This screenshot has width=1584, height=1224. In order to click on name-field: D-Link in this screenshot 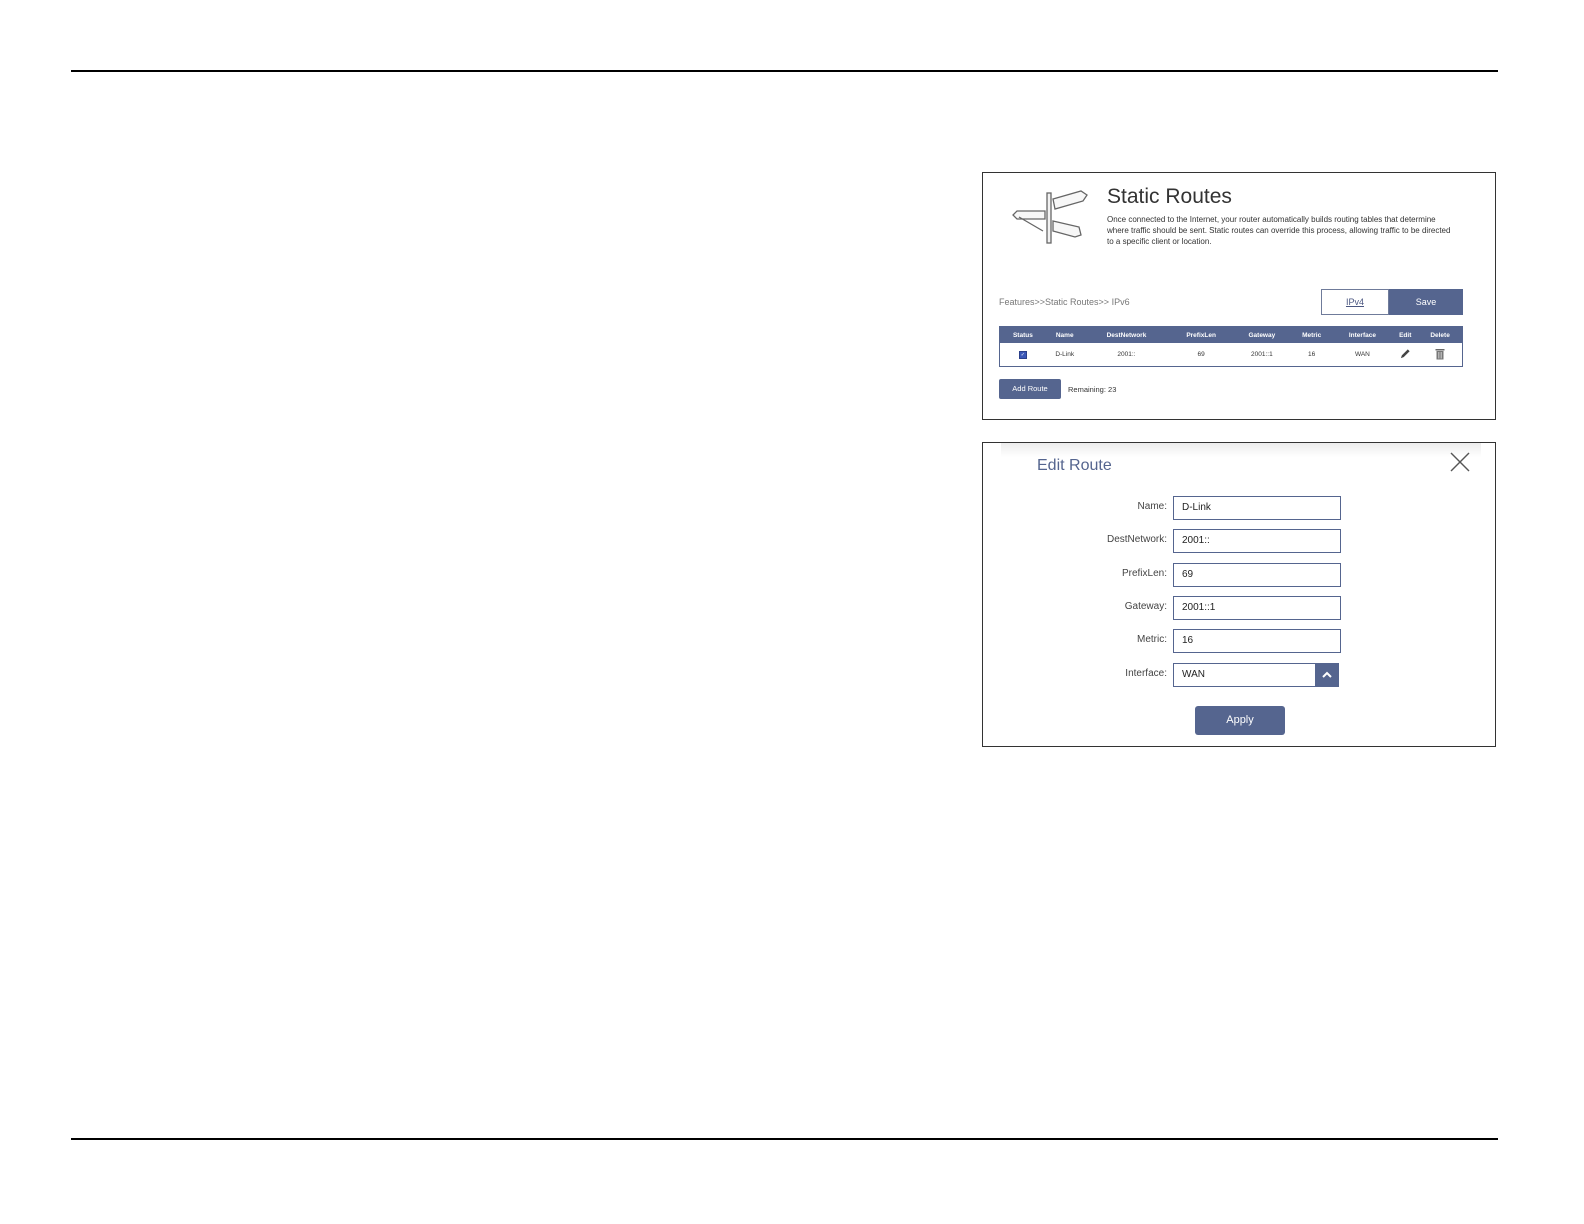, I will do `click(1257, 508)`.